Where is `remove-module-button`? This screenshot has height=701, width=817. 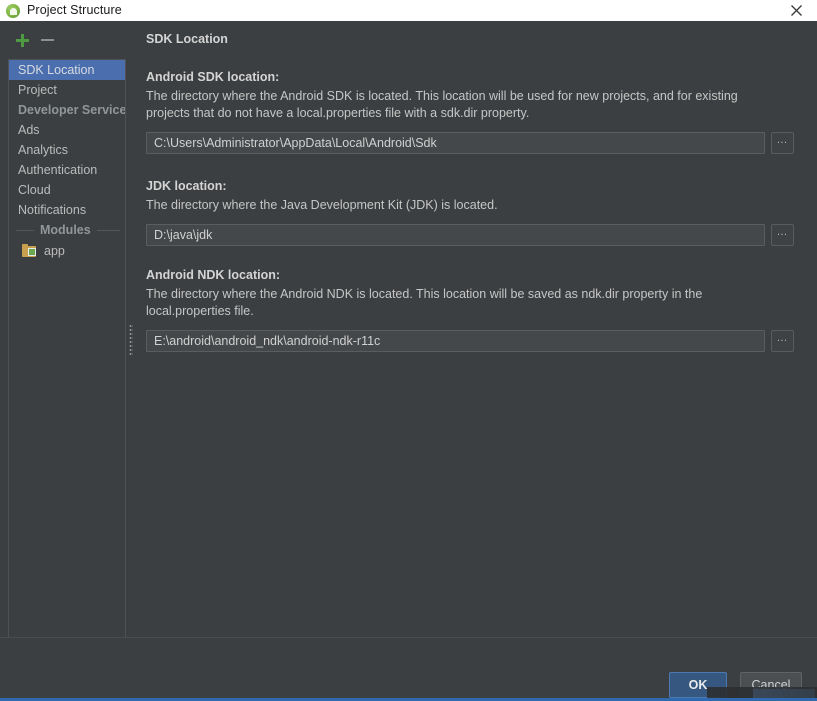
remove-module-button is located at coordinates (47, 40).